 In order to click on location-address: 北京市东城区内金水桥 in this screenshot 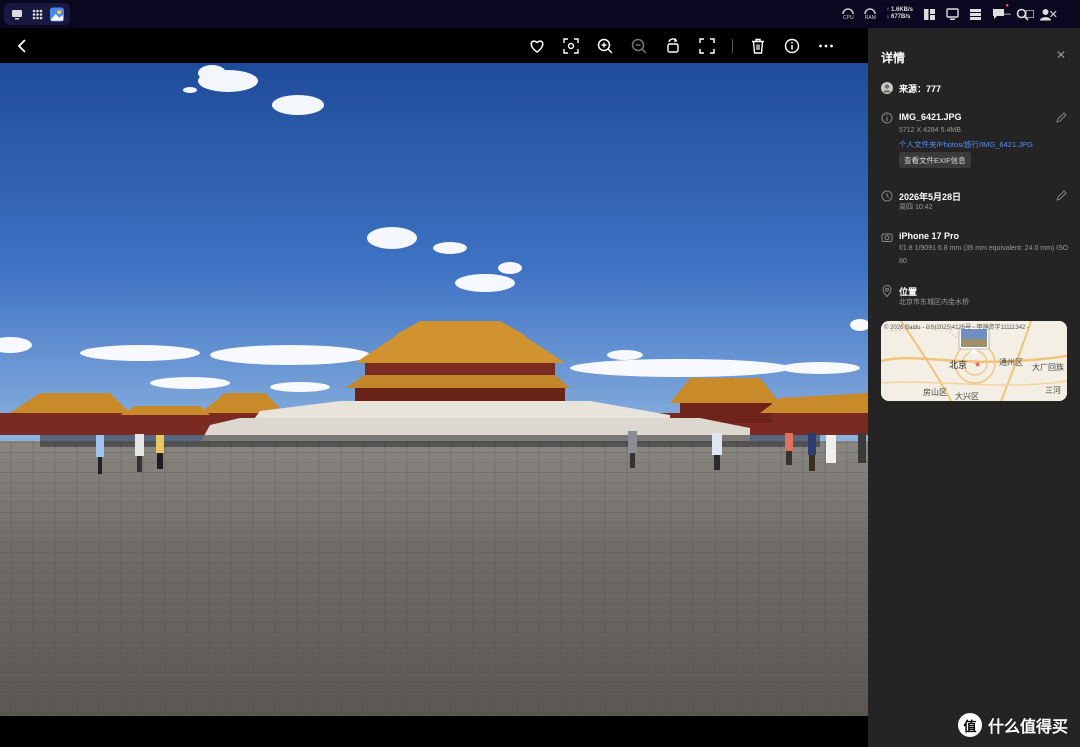, I will do `click(934, 302)`.